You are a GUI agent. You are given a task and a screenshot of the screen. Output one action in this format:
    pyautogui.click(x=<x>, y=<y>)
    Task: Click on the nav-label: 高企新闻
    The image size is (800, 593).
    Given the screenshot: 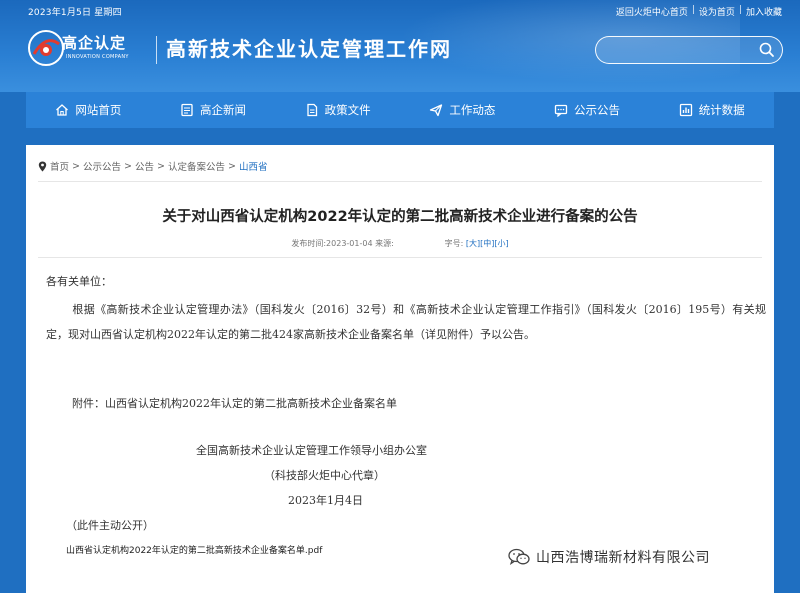 What is the action you would take?
    pyautogui.click(x=223, y=110)
    